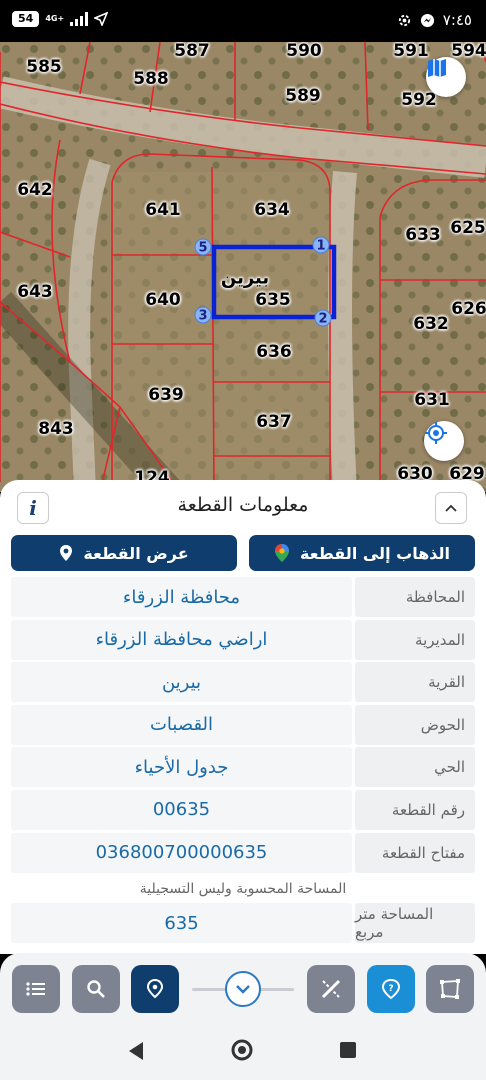  Describe the element at coordinates (411, 51) in the screenshot. I see `parcel-number: 591` at that location.